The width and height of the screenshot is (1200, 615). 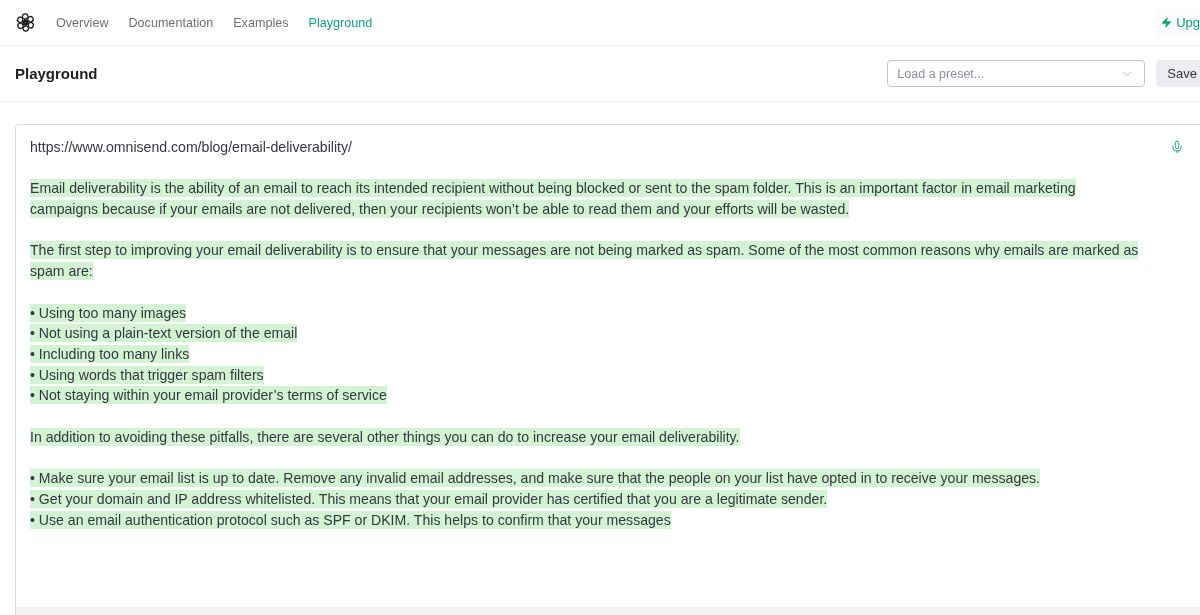 I want to click on nav-link: Overview, so click(x=82, y=22).